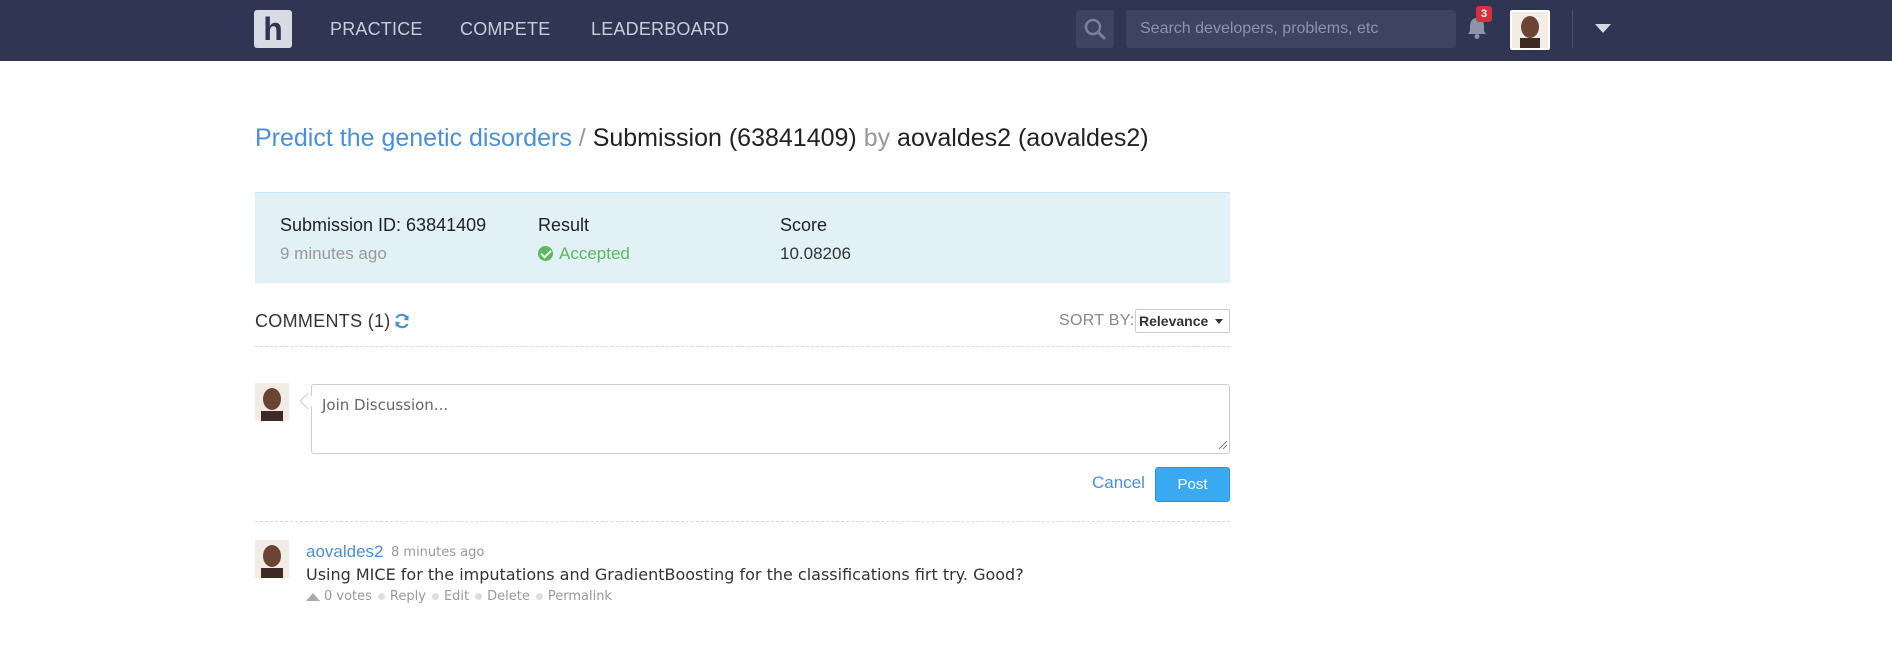 The width and height of the screenshot is (1892, 670). What do you see at coordinates (804, 225) in the screenshot?
I see `score-label: Score` at bounding box center [804, 225].